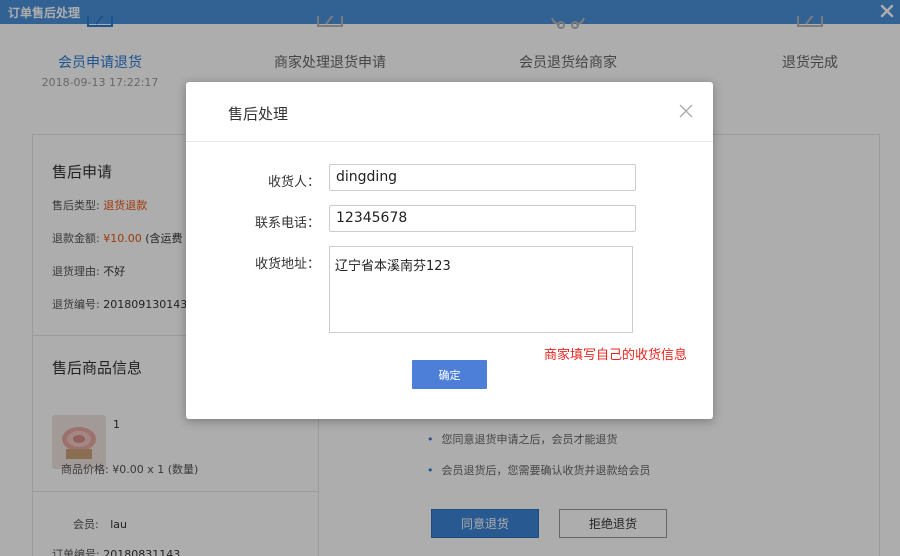 Image resolution: width=900 pixels, height=556 pixels. Describe the element at coordinates (616, 355) in the screenshot. I see `hint-text: 商家填写自己的收货信息` at that location.